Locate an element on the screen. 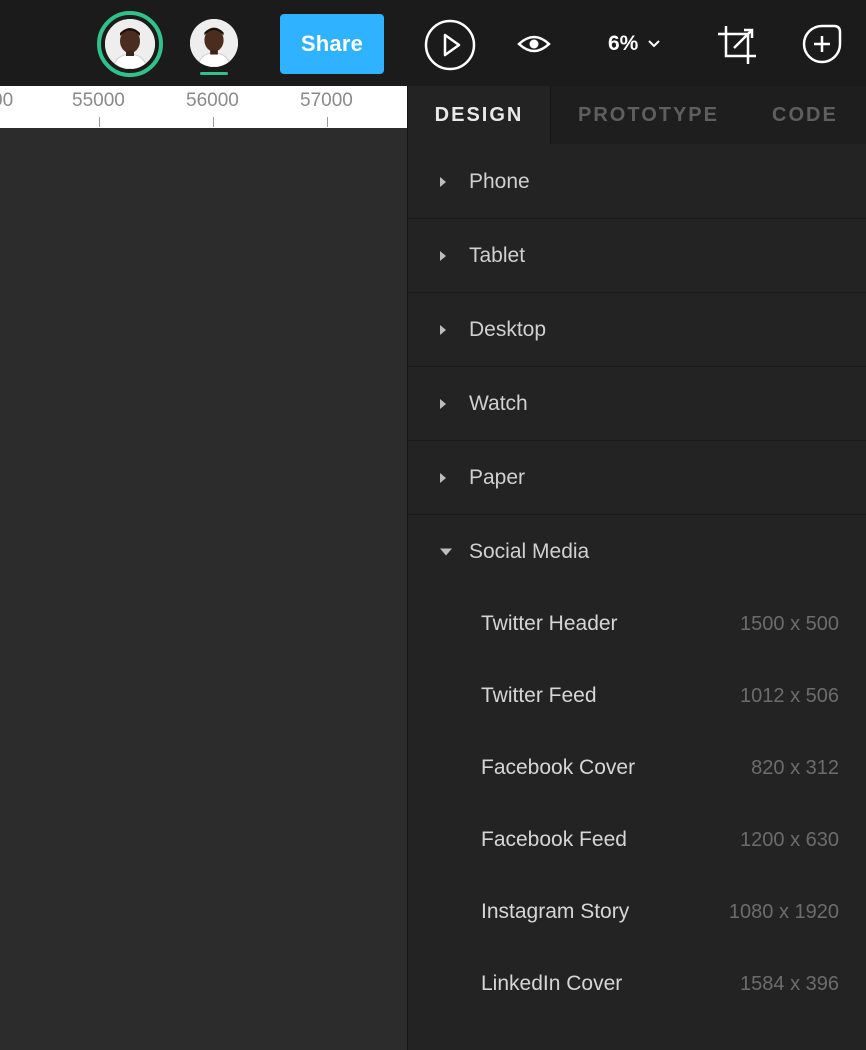 The image size is (866, 1050). collaborator-avatar-icon is located at coordinates (214, 43).